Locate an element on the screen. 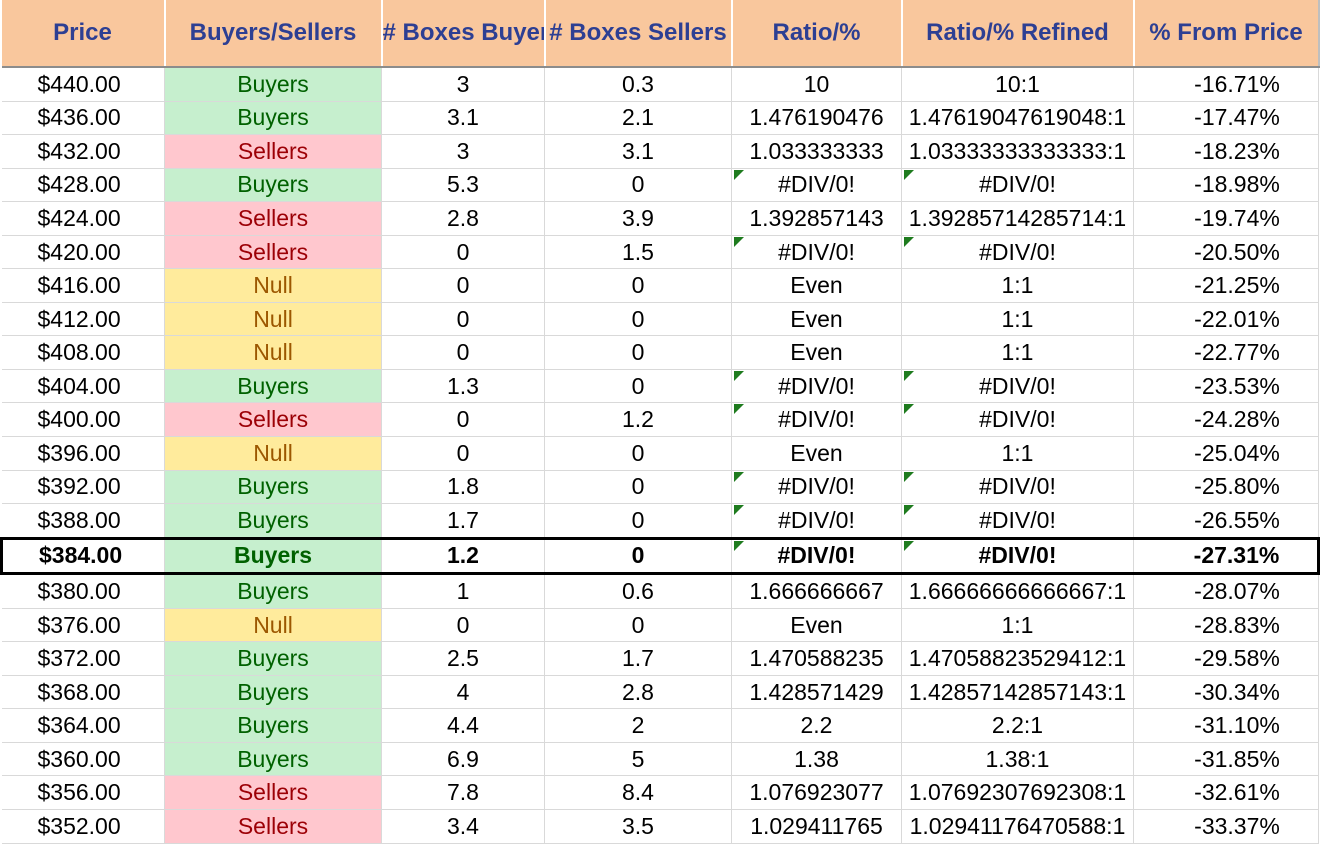  boxes-sellers-cell: 8.4 is located at coordinates (638, 793).